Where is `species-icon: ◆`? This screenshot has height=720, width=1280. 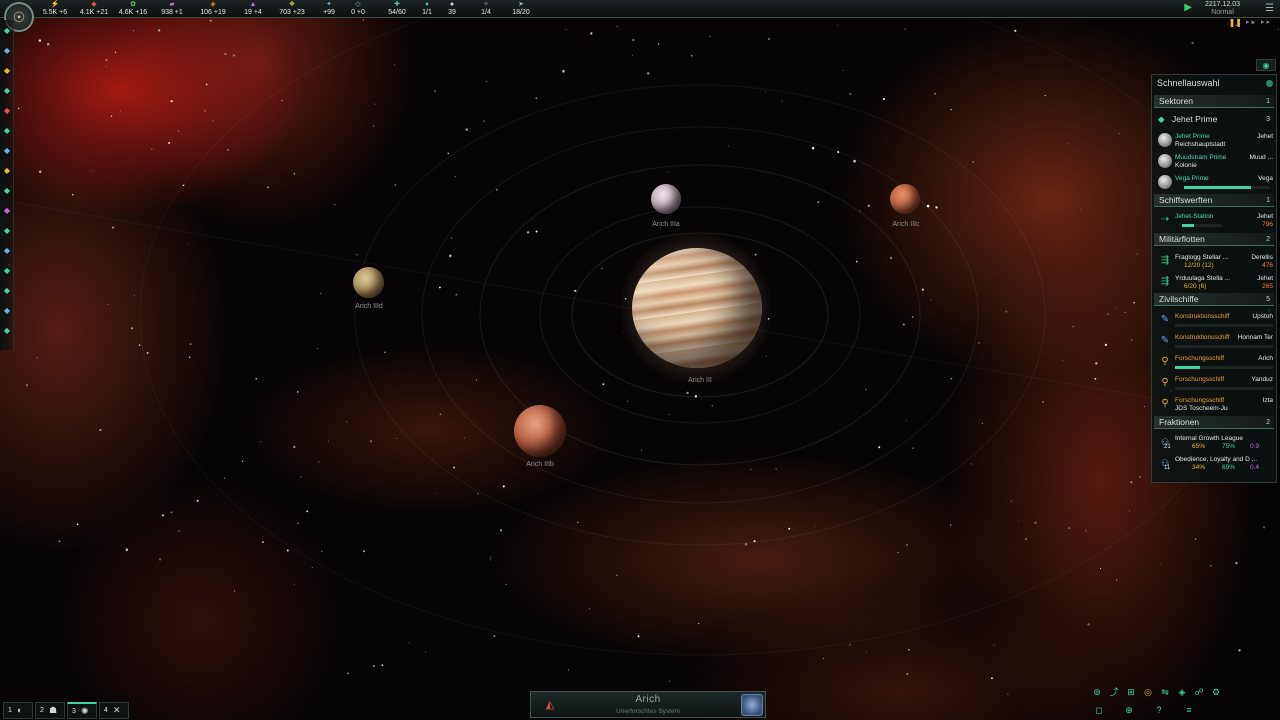
species-icon: ◆ is located at coordinates (7, 191).